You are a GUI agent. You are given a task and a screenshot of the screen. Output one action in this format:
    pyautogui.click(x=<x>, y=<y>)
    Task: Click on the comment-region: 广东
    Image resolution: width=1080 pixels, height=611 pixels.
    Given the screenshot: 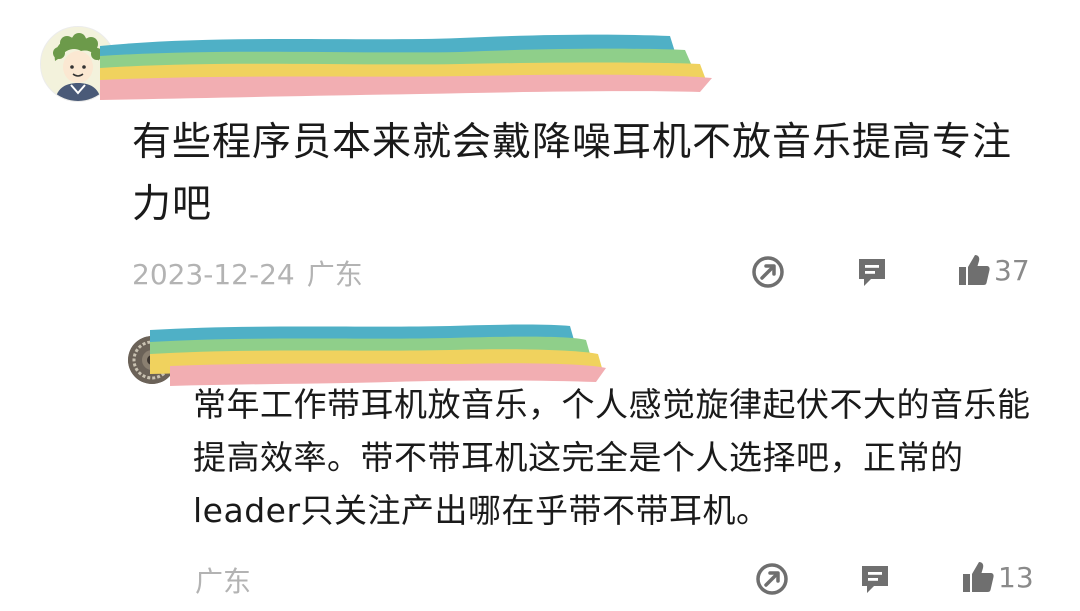 What is the action you would take?
    pyautogui.click(x=334, y=274)
    